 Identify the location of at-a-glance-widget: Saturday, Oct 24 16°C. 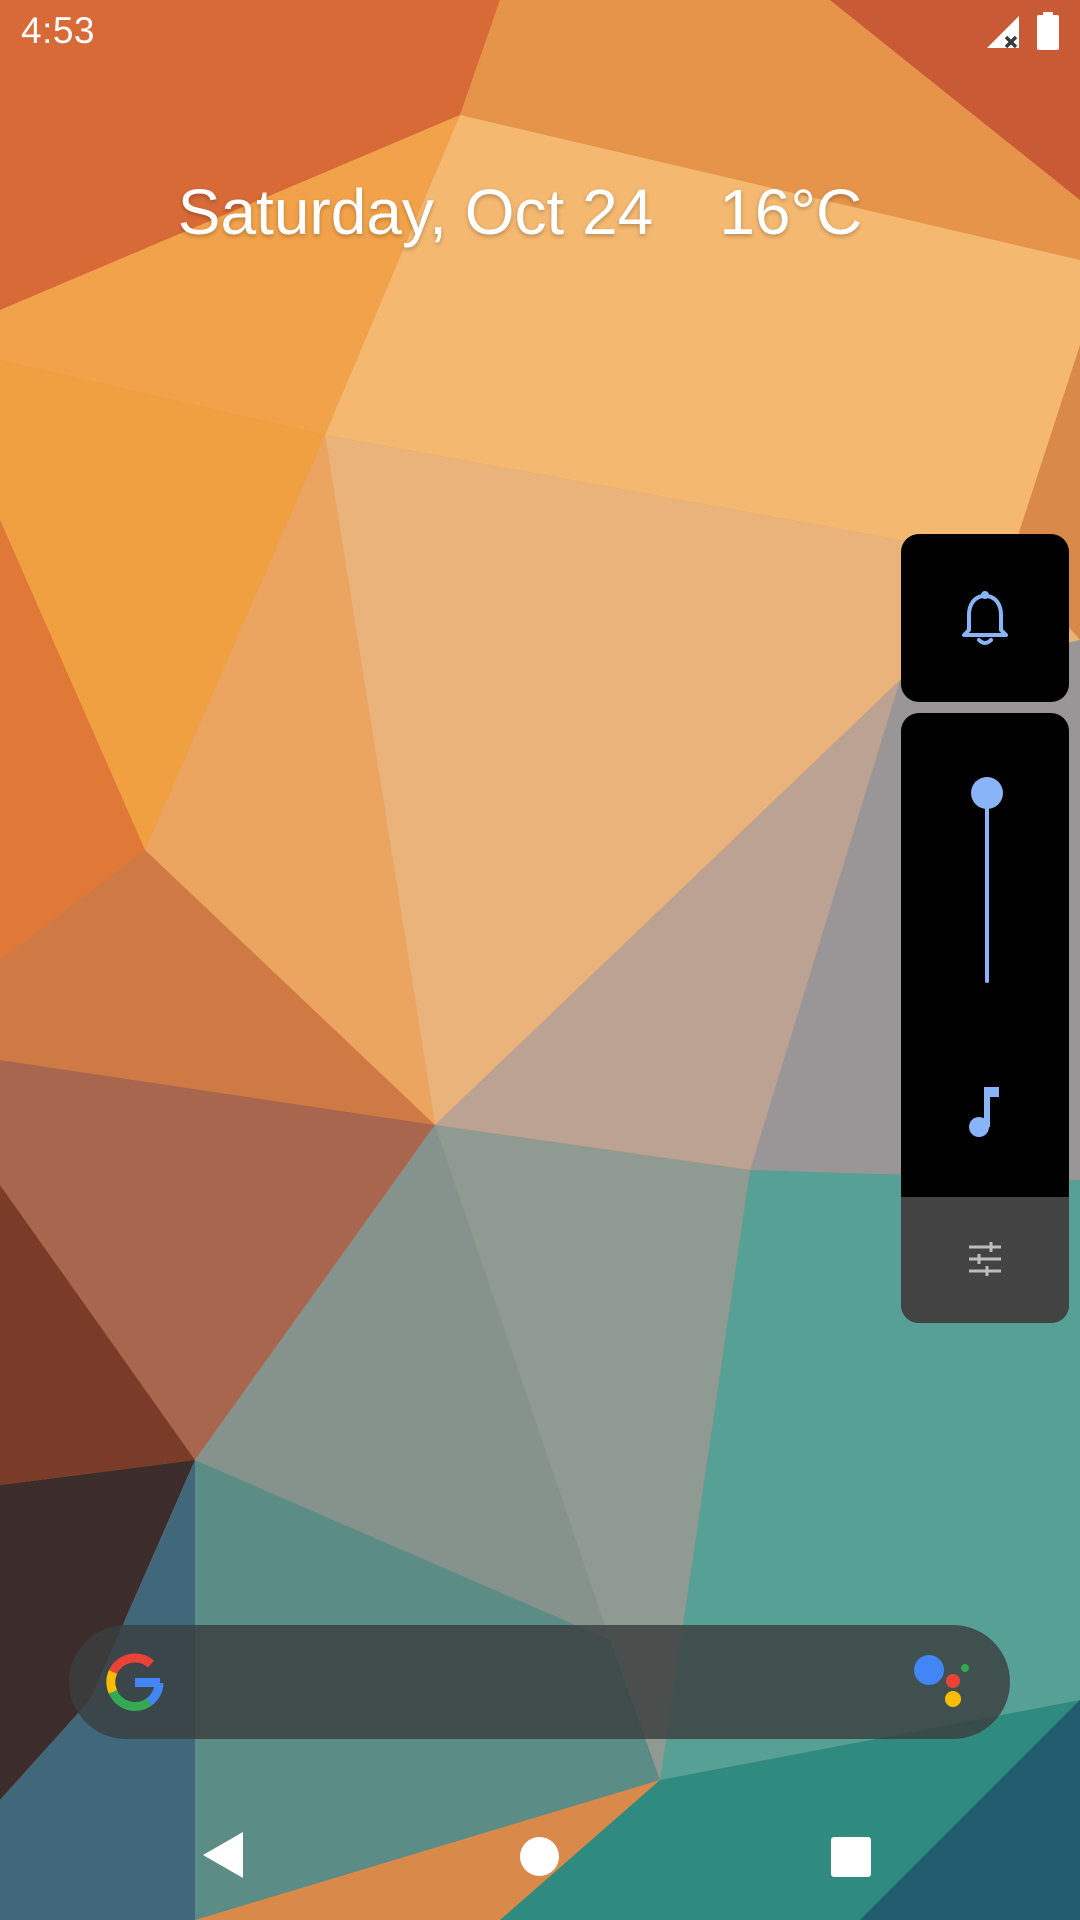
(520, 212).